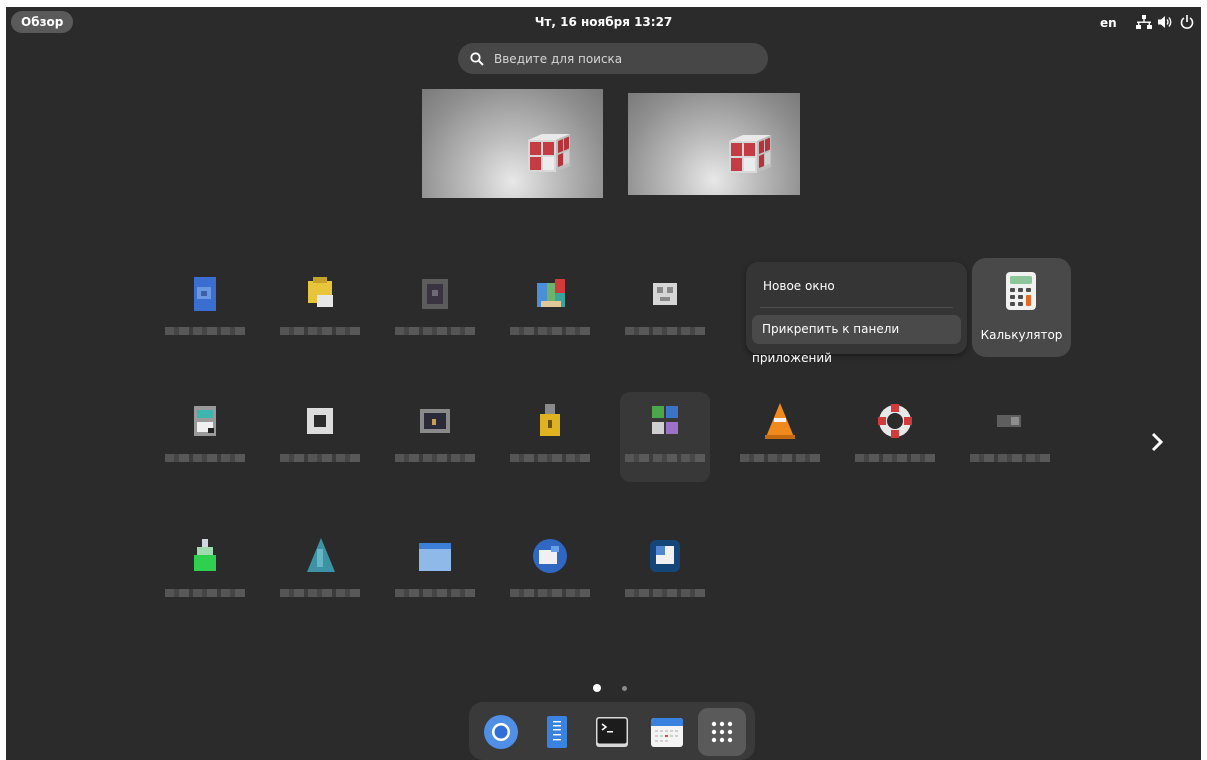 Image resolution: width=1207 pixels, height=760 pixels. What do you see at coordinates (856, 307) in the screenshot?
I see `menu-separator` at bounding box center [856, 307].